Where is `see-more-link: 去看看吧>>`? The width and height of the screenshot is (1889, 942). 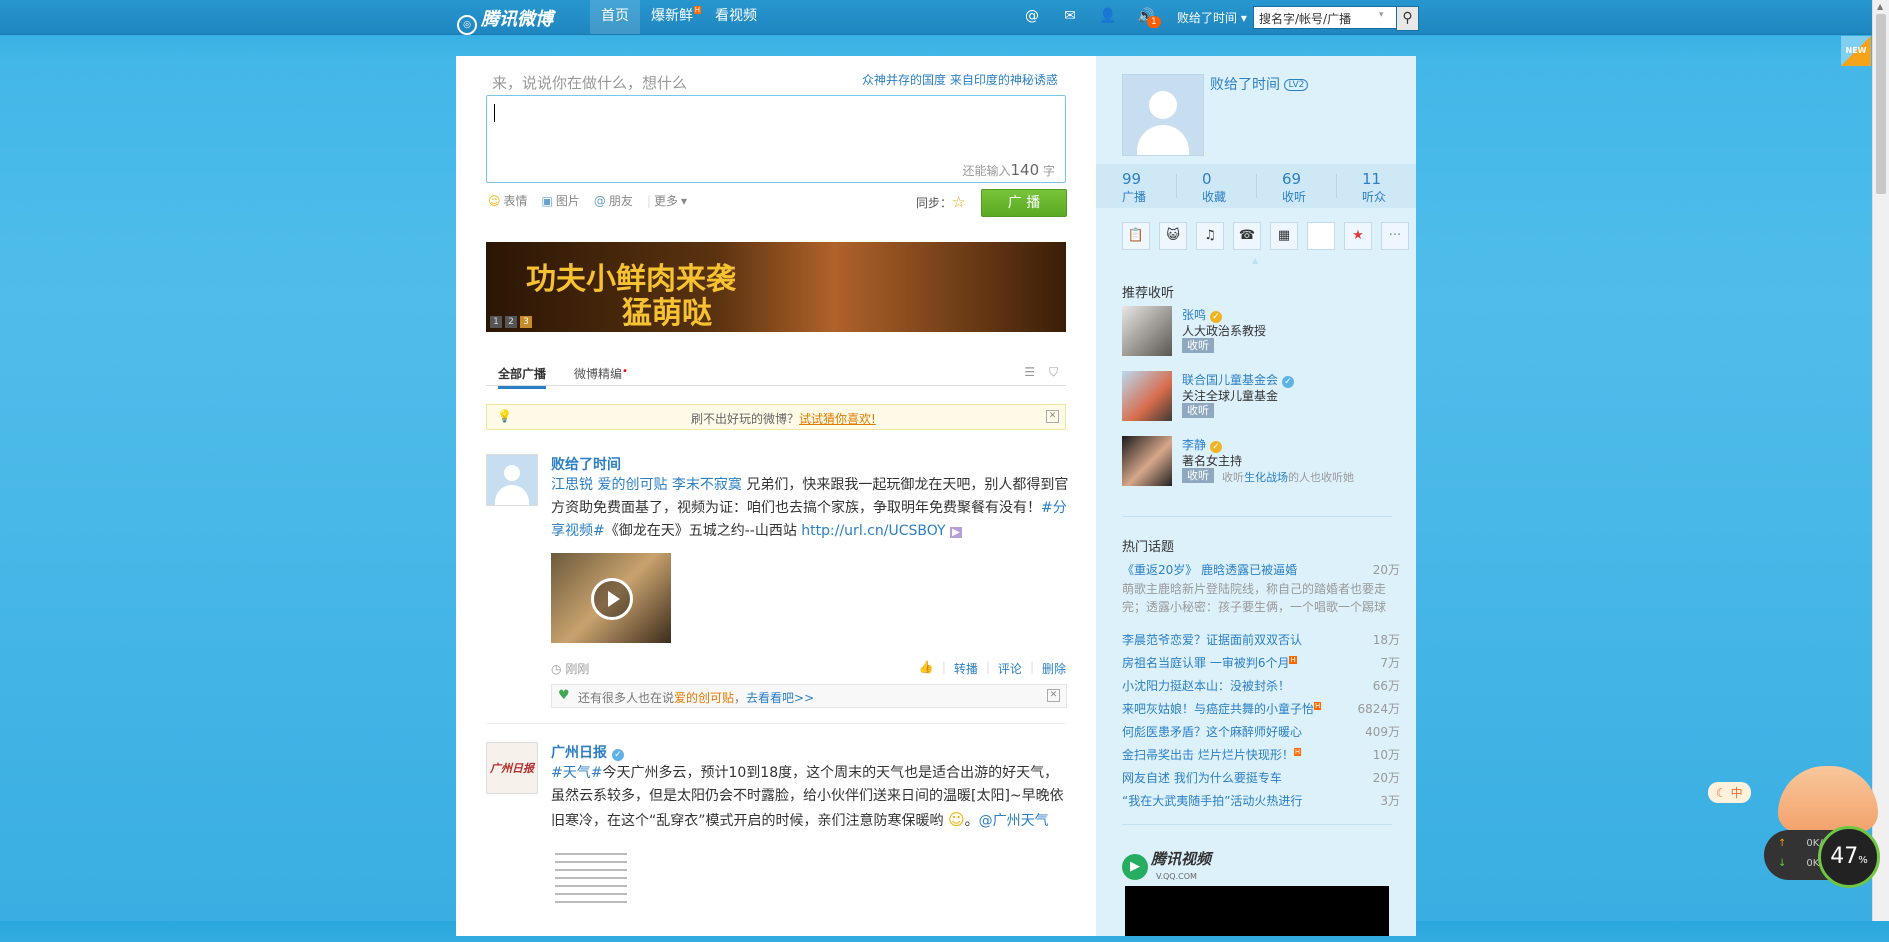 see-more-link: 去看看吧>> is located at coordinates (780, 698).